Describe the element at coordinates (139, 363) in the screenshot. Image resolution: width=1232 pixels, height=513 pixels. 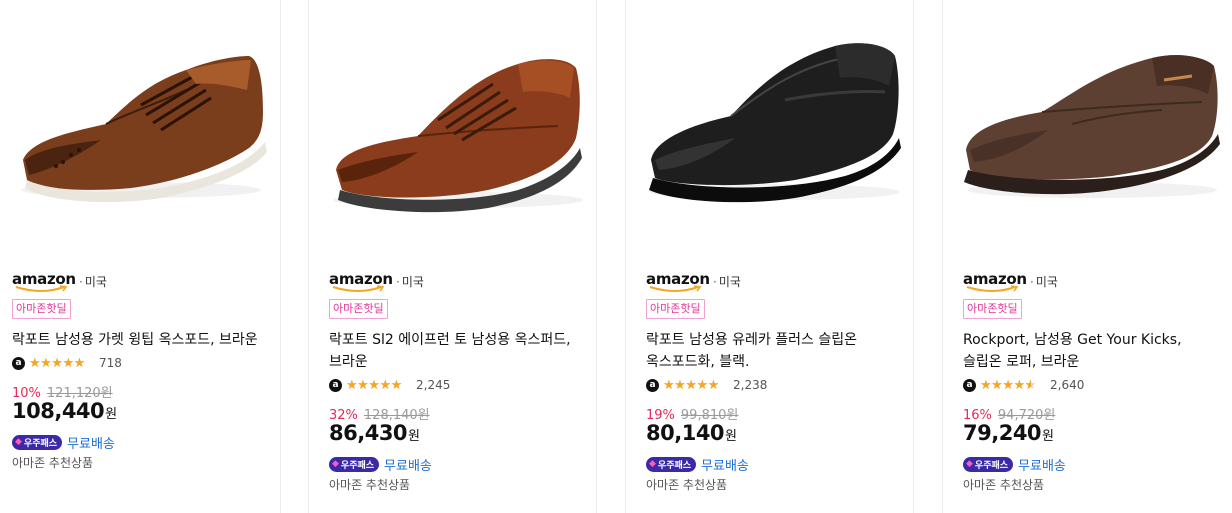
I see `rating-row: a ★★★★★ ★★★★★ 718` at that location.